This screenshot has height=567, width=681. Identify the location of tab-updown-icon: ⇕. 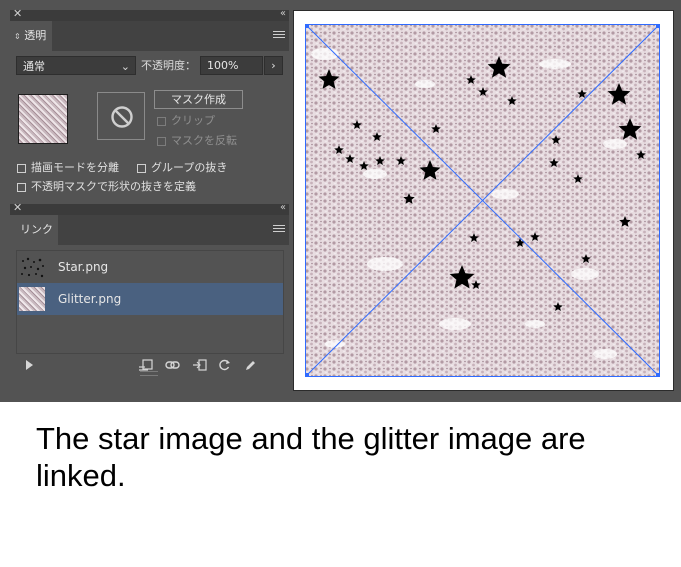
(17, 36).